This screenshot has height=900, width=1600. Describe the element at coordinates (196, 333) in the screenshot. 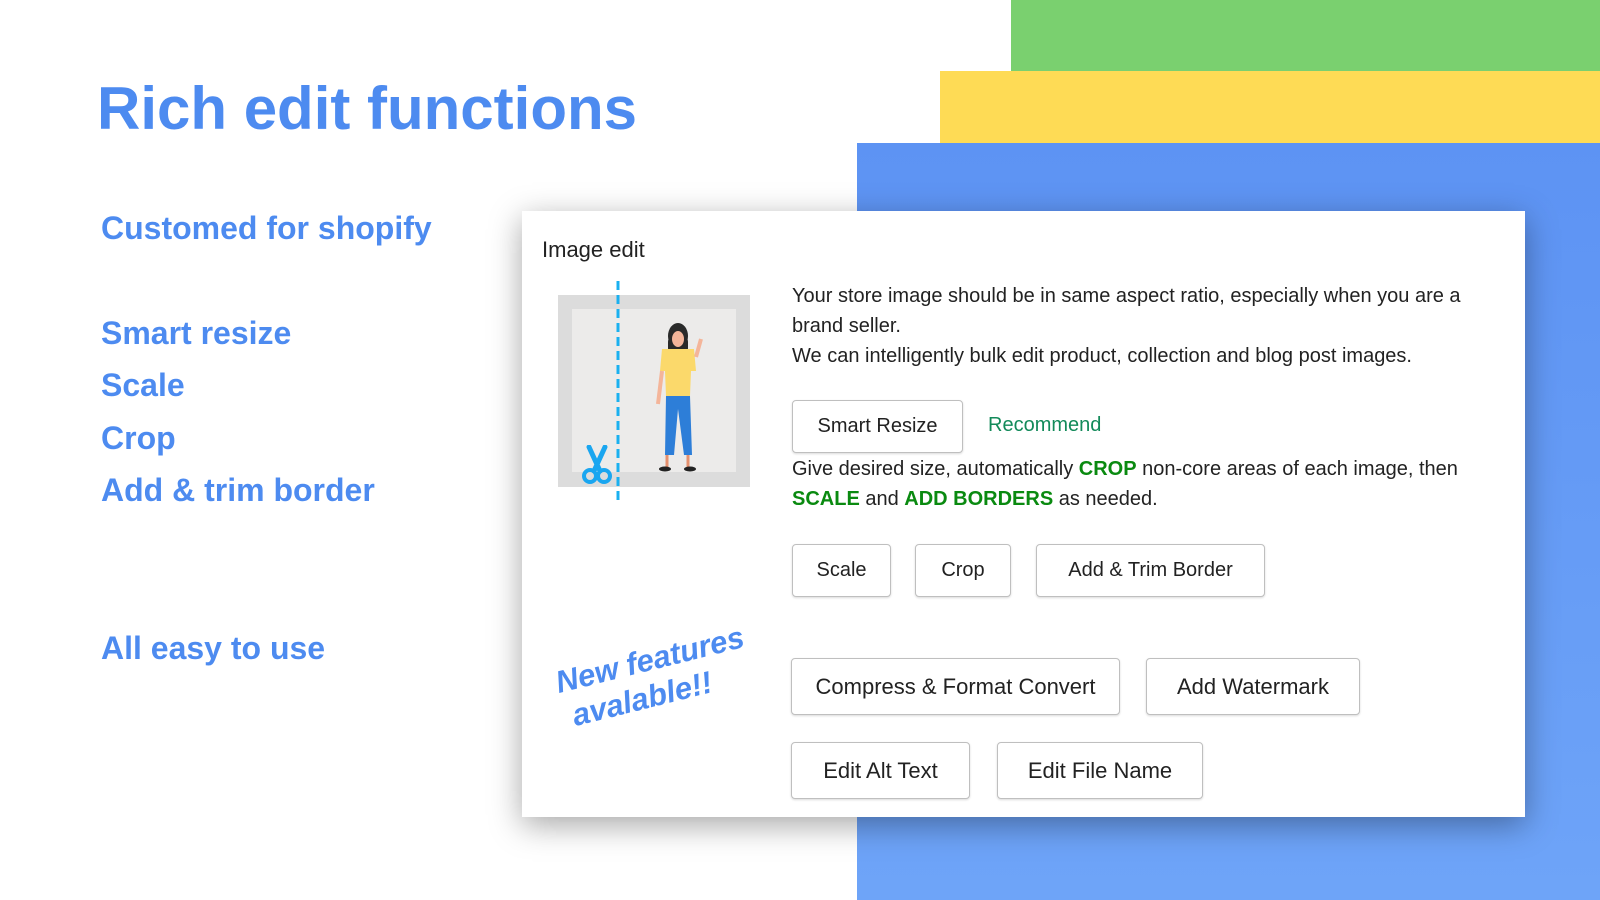

I see `feature-item: Smart resize` at that location.